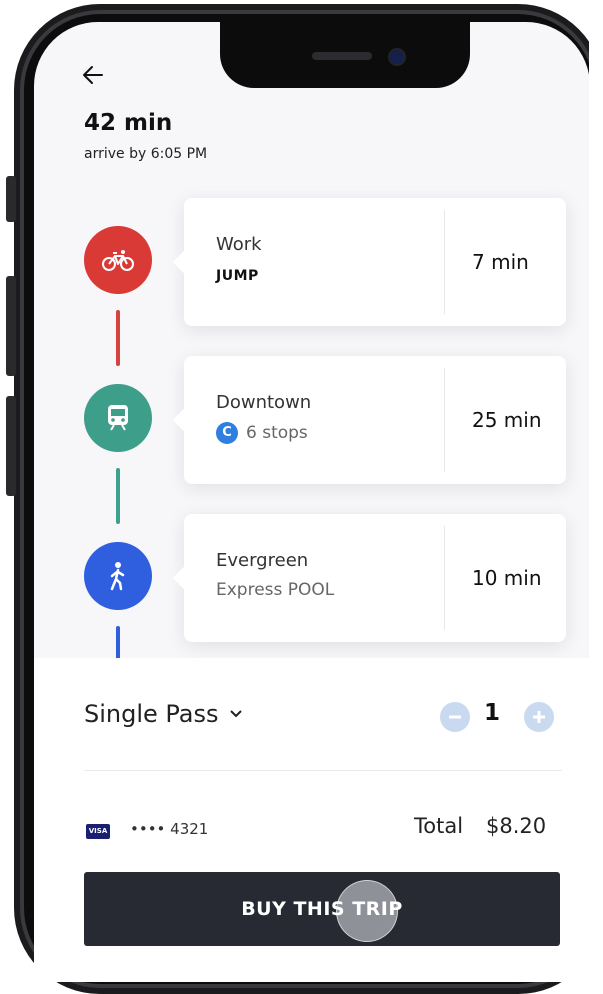 Image resolution: width=603 pixels, height=994 pixels. I want to click on transit-mode-marker, so click(118, 418).